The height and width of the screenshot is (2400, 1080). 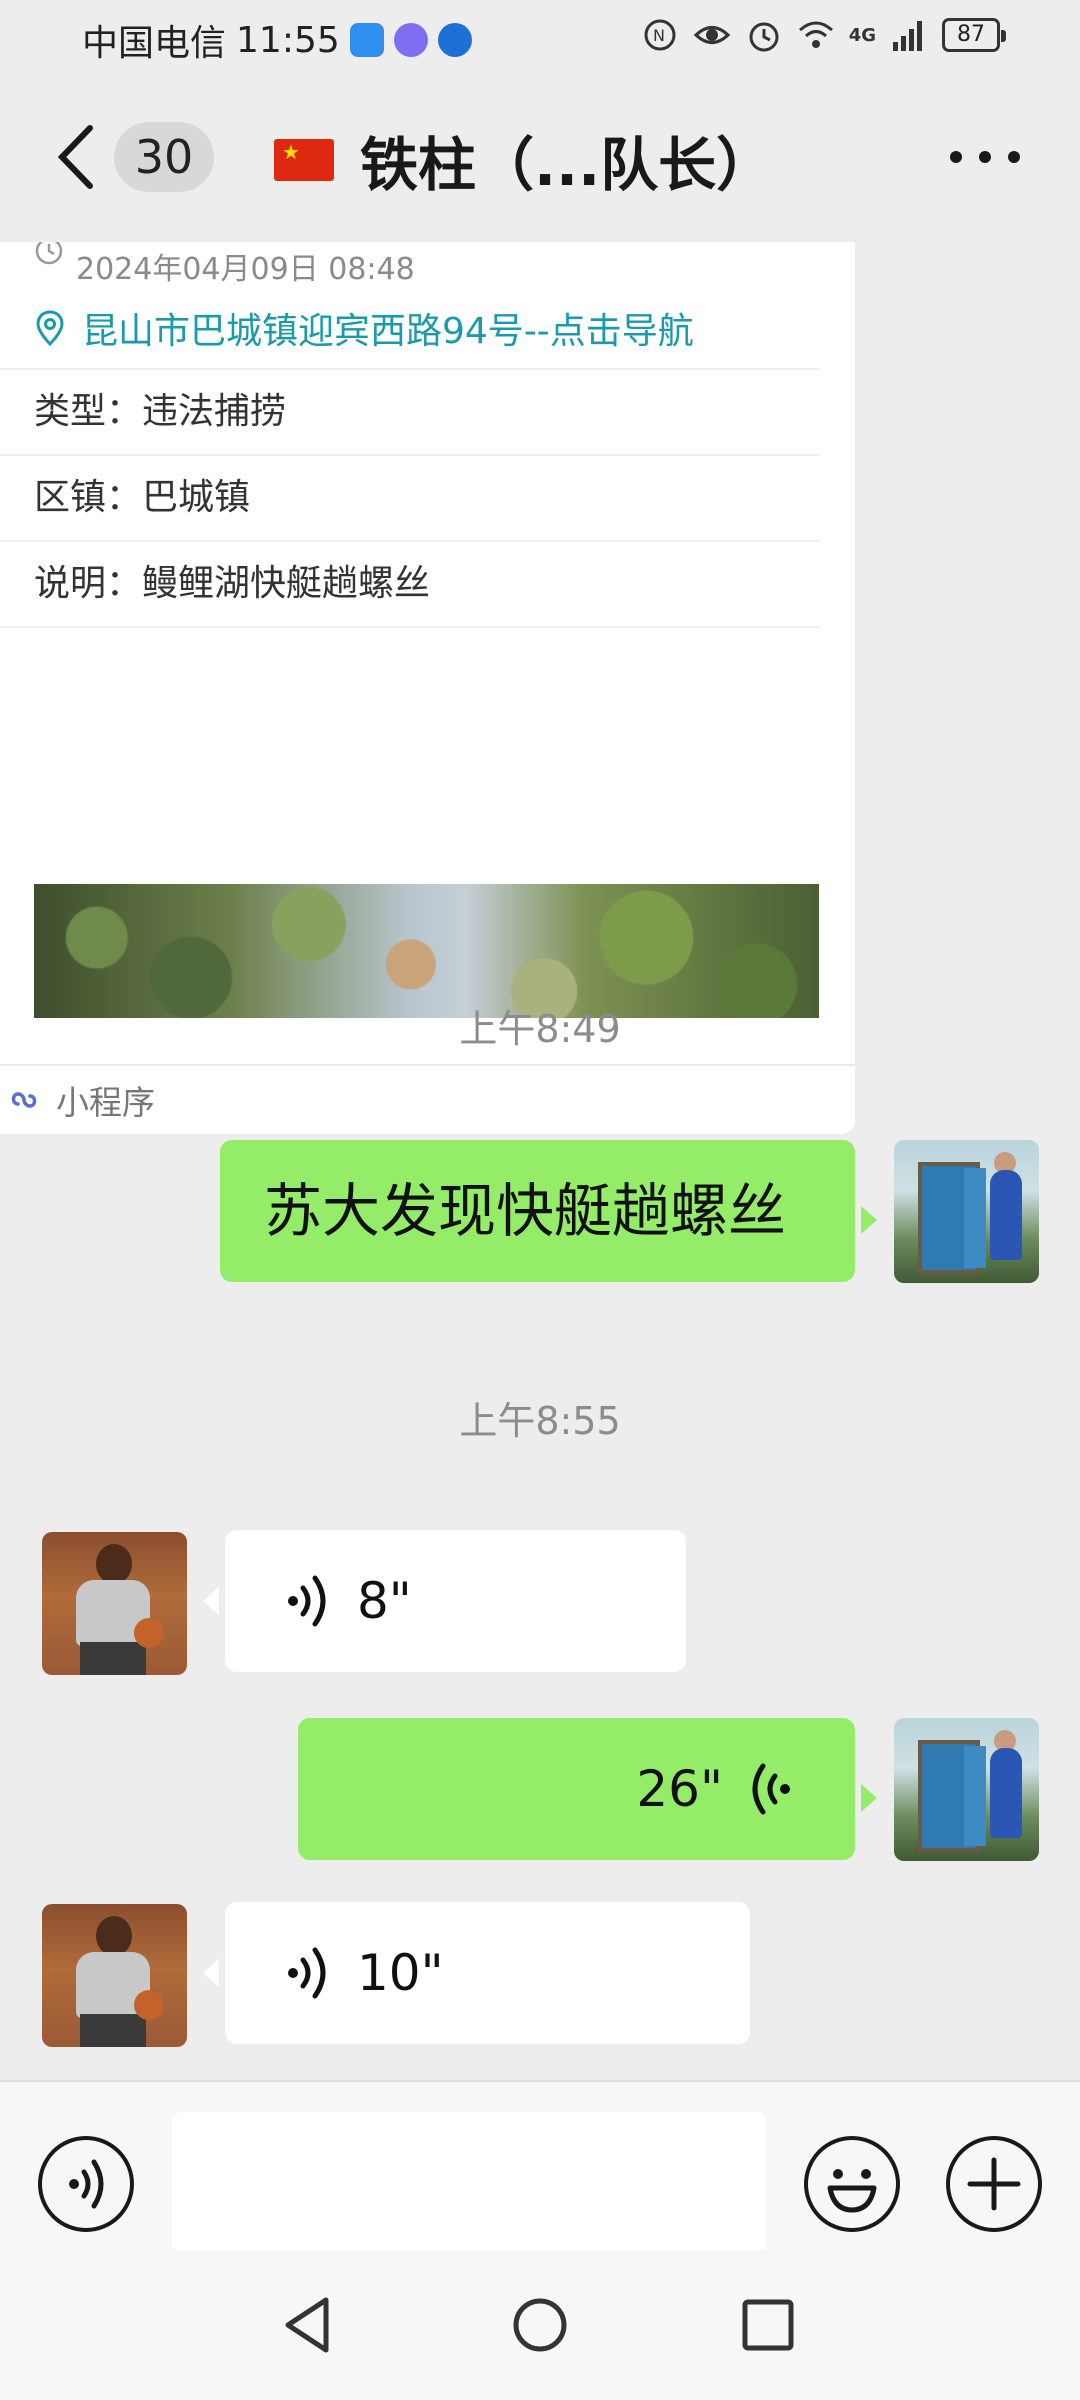 I want to click on timestamp: 上午8:49, so click(x=540, y=1029).